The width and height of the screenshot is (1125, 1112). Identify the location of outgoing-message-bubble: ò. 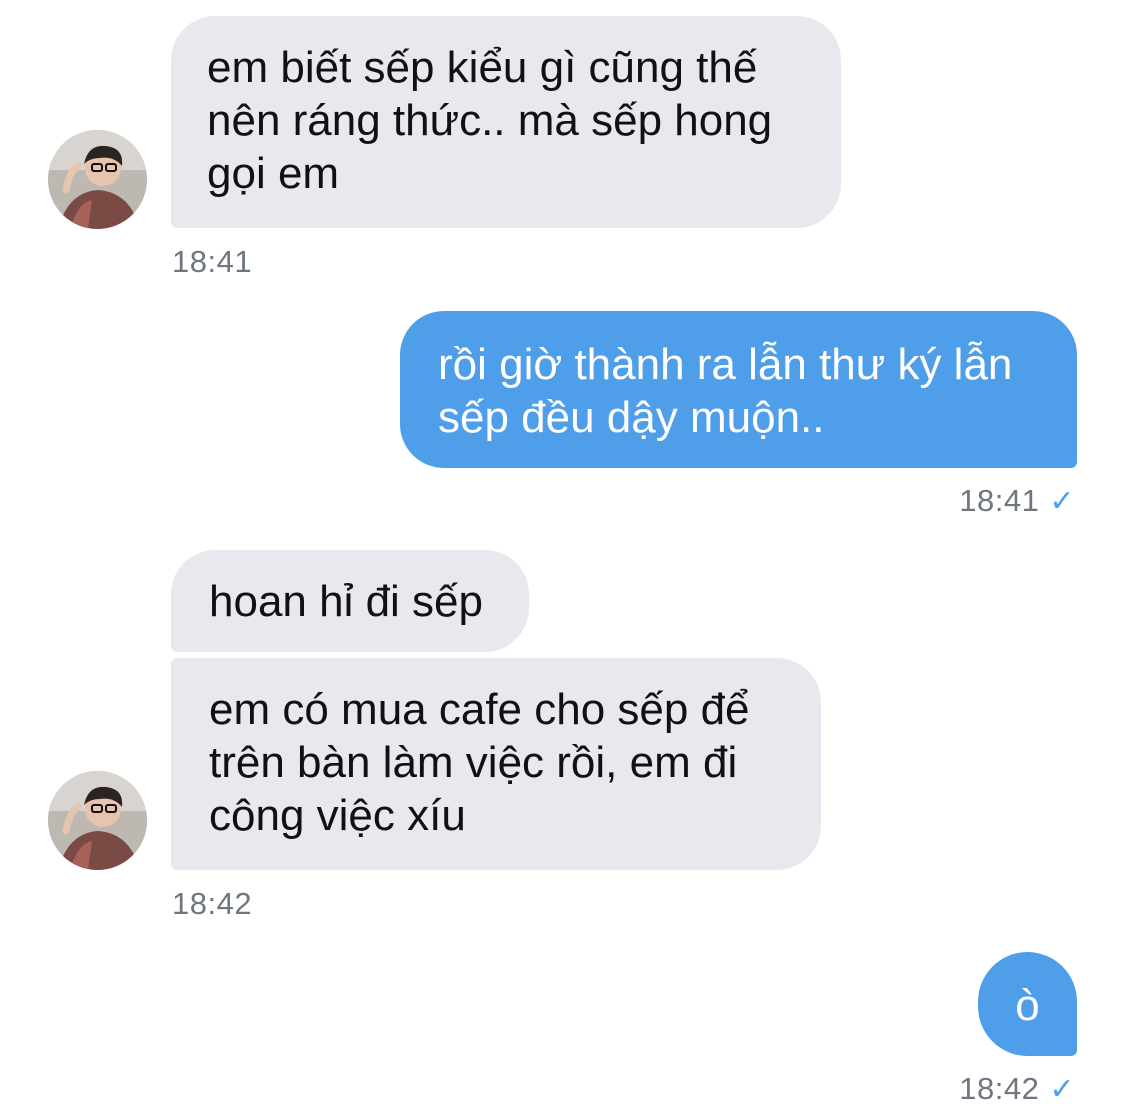
(1027, 1004).